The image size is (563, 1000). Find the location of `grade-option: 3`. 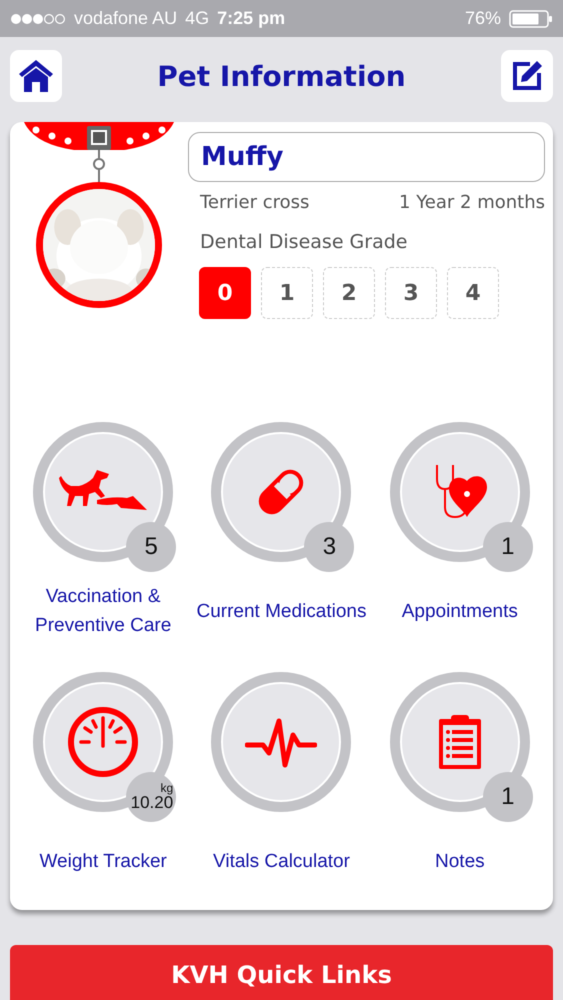

grade-option: 3 is located at coordinates (411, 293).